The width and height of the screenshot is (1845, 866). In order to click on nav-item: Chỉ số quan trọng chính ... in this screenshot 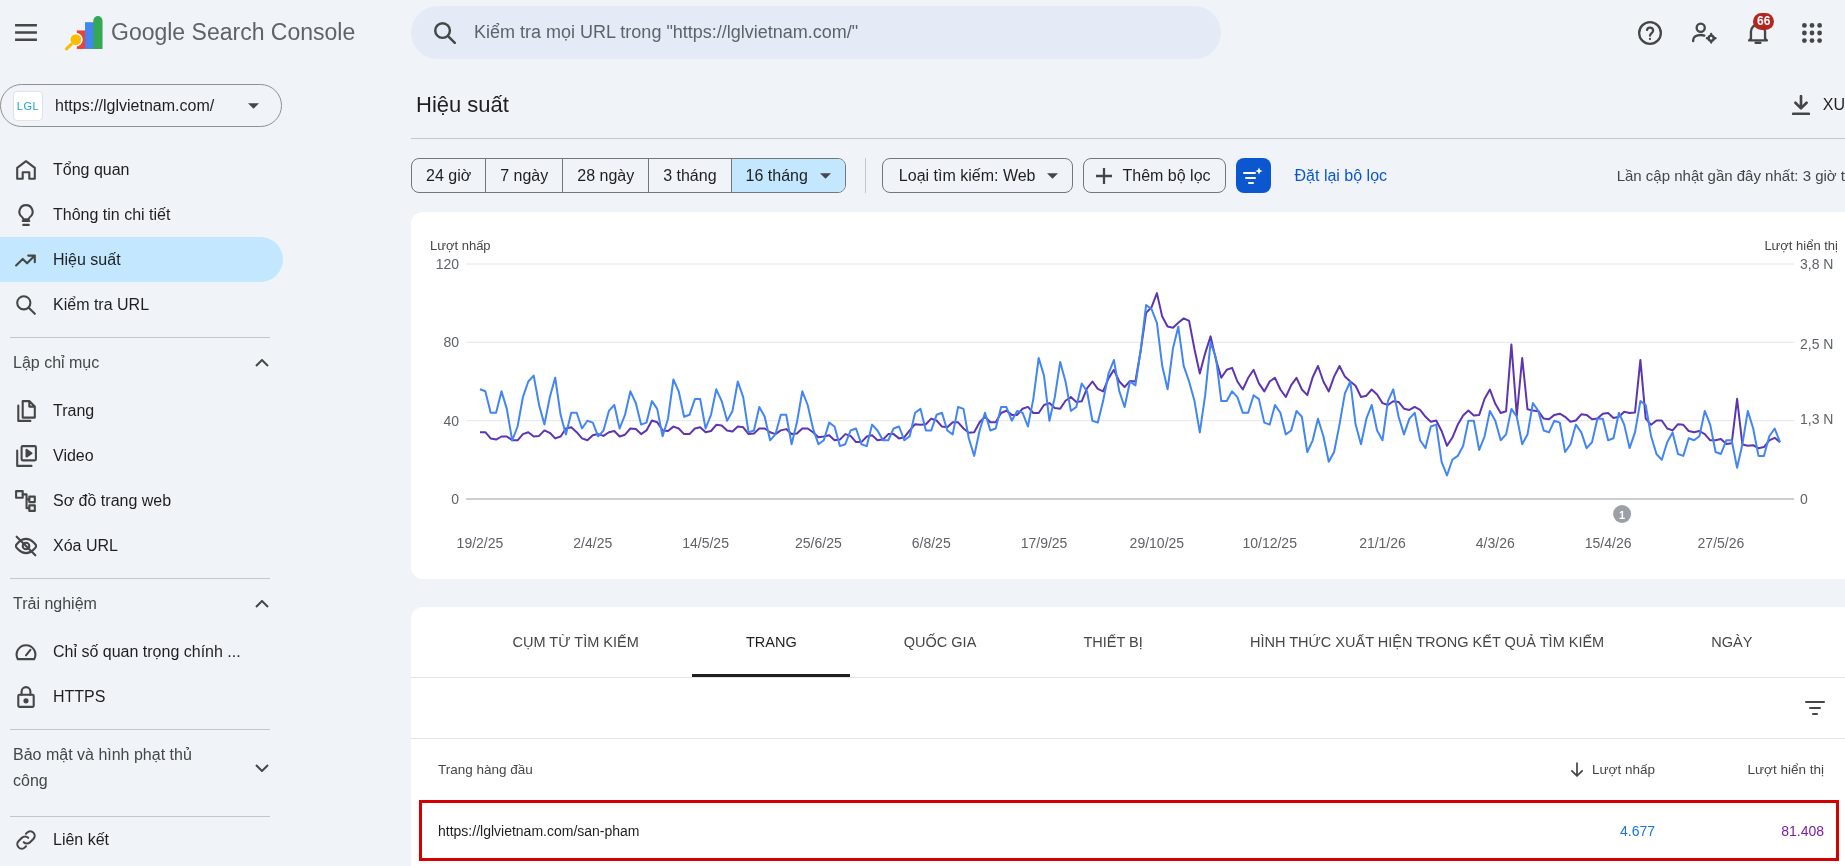, I will do `click(141, 651)`.